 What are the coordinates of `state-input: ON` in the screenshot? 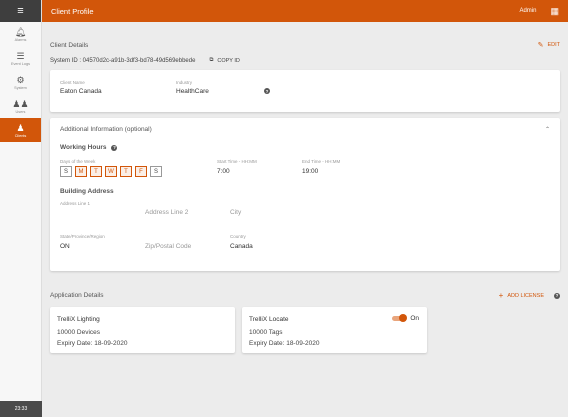 It's located at (65, 246).